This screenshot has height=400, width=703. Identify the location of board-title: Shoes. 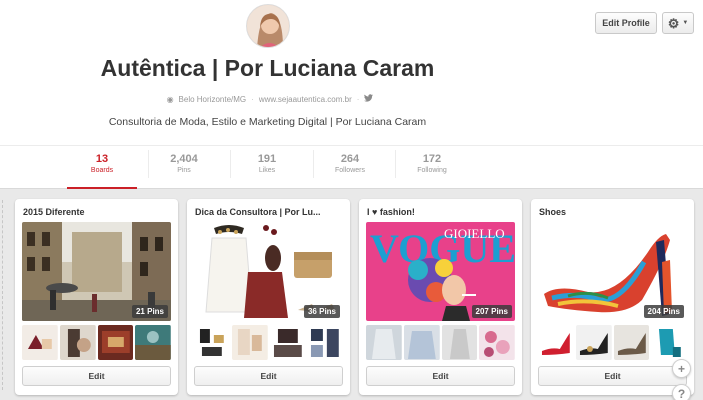
(614, 212).